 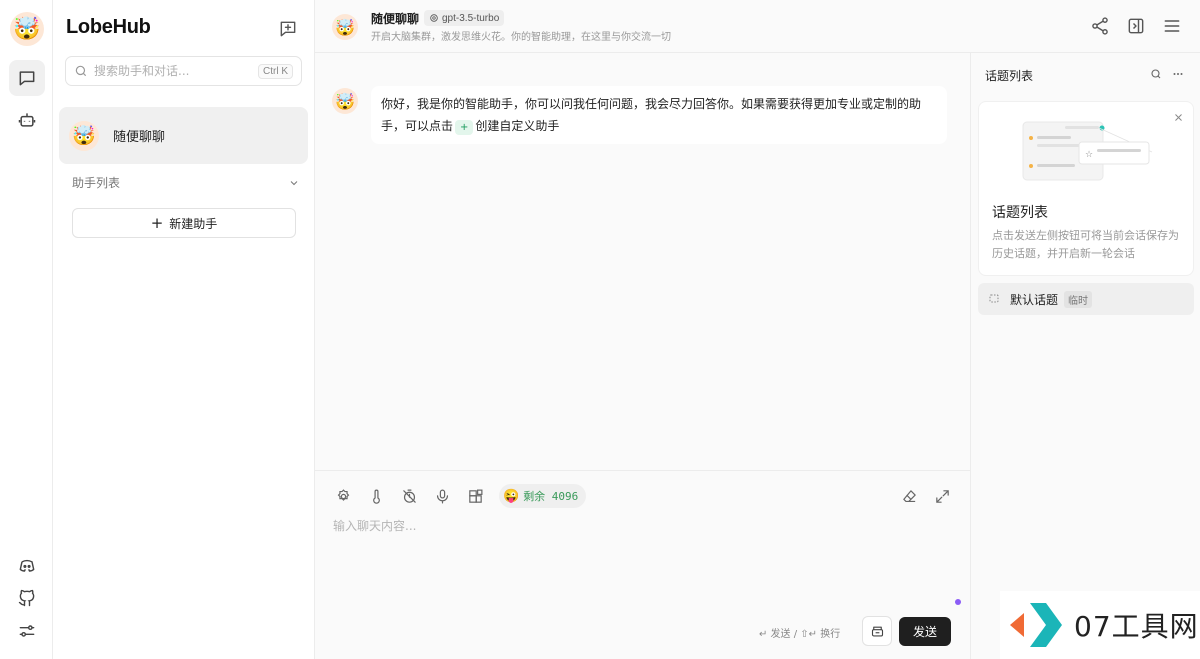 What do you see at coordinates (1036, 625) in the screenshot?
I see `watermark-logo-icon` at bounding box center [1036, 625].